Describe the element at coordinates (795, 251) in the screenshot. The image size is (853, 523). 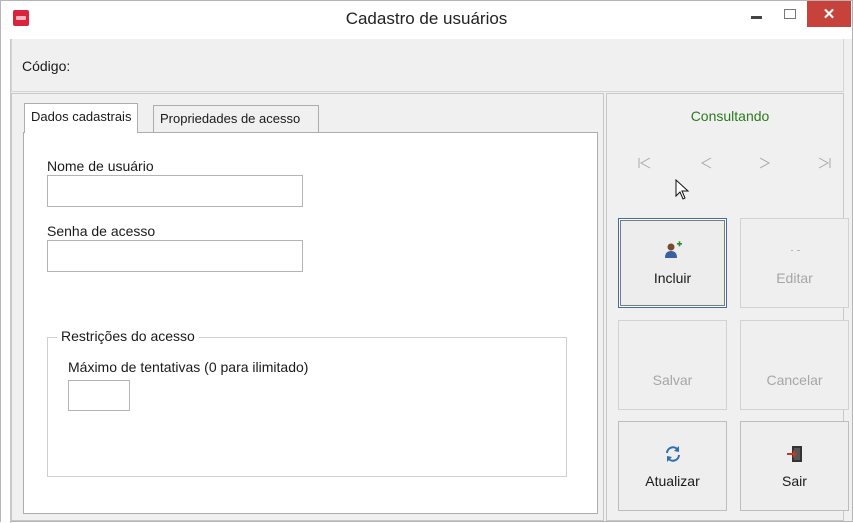
I see `edit-icon` at that location.